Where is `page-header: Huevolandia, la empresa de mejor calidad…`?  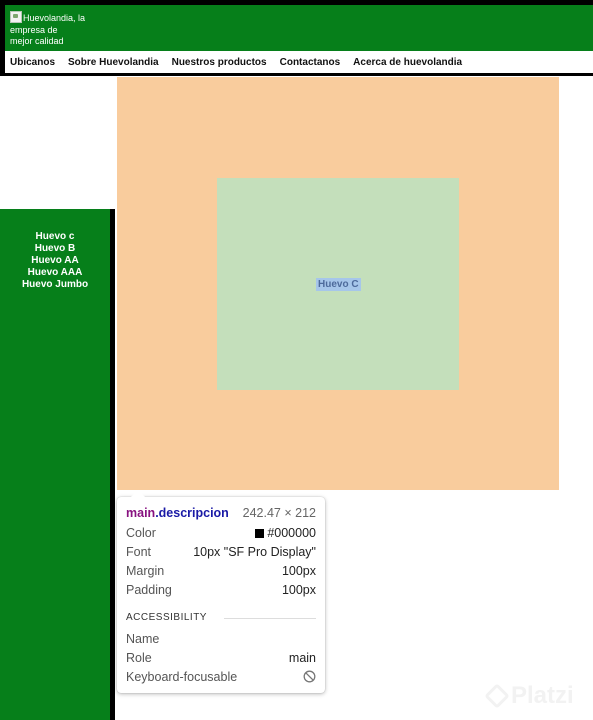 page-header: Huevolandia, la empresa de mejor calidad… is located at coordinates (296, 38).